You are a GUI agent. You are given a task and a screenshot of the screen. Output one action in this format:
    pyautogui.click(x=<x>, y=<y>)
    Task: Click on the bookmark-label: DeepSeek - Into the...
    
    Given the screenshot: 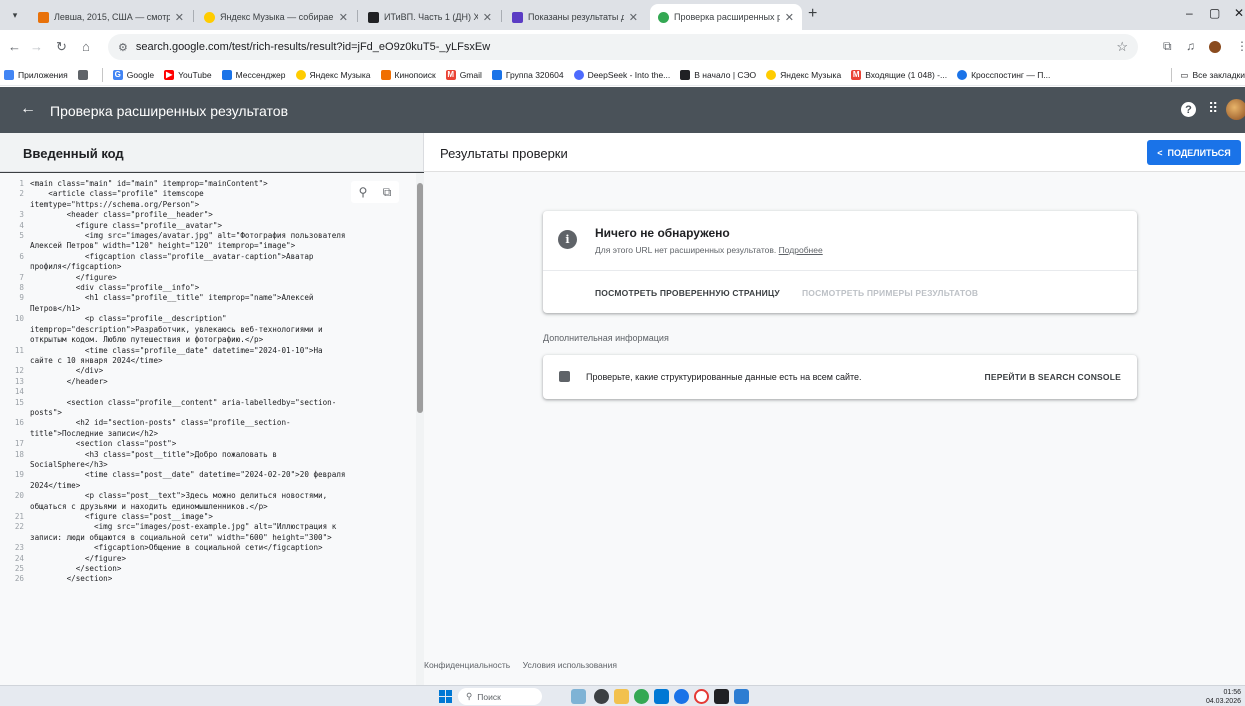 What is the action you would take?
    pyautogui.click(x=629, y=74)
    